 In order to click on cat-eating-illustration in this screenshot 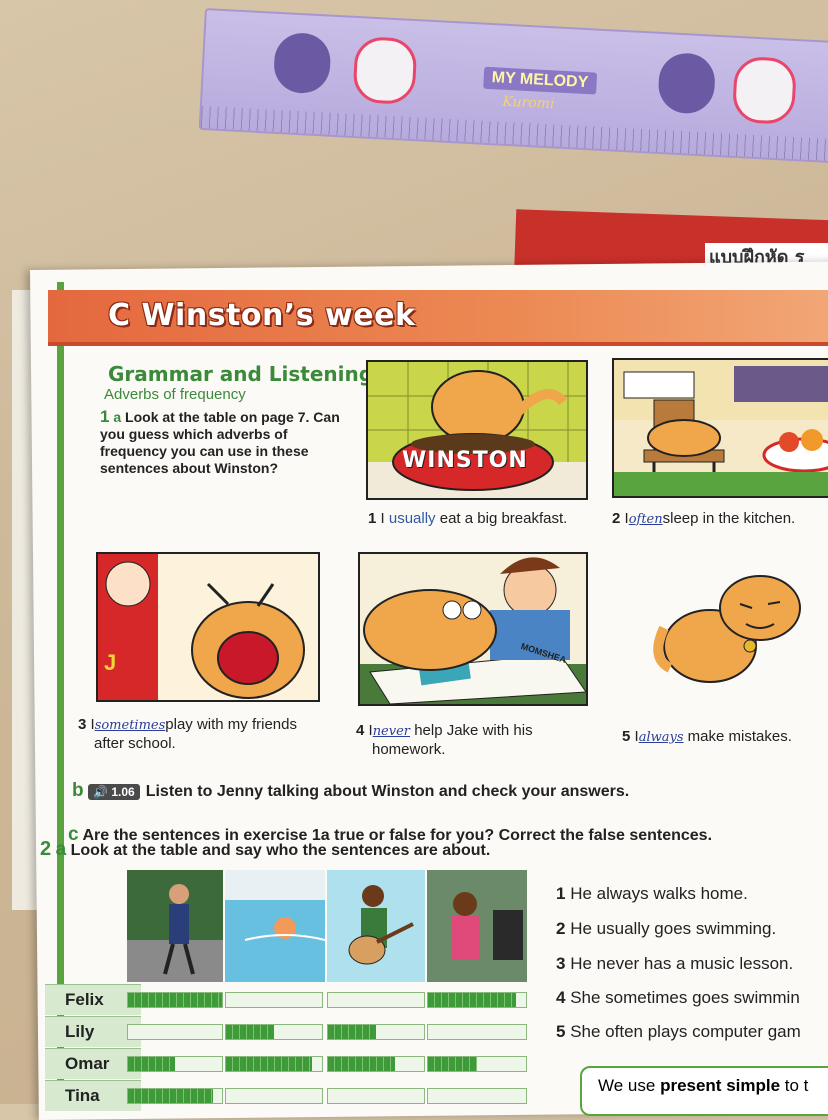, I will do `click(477, 430)`.